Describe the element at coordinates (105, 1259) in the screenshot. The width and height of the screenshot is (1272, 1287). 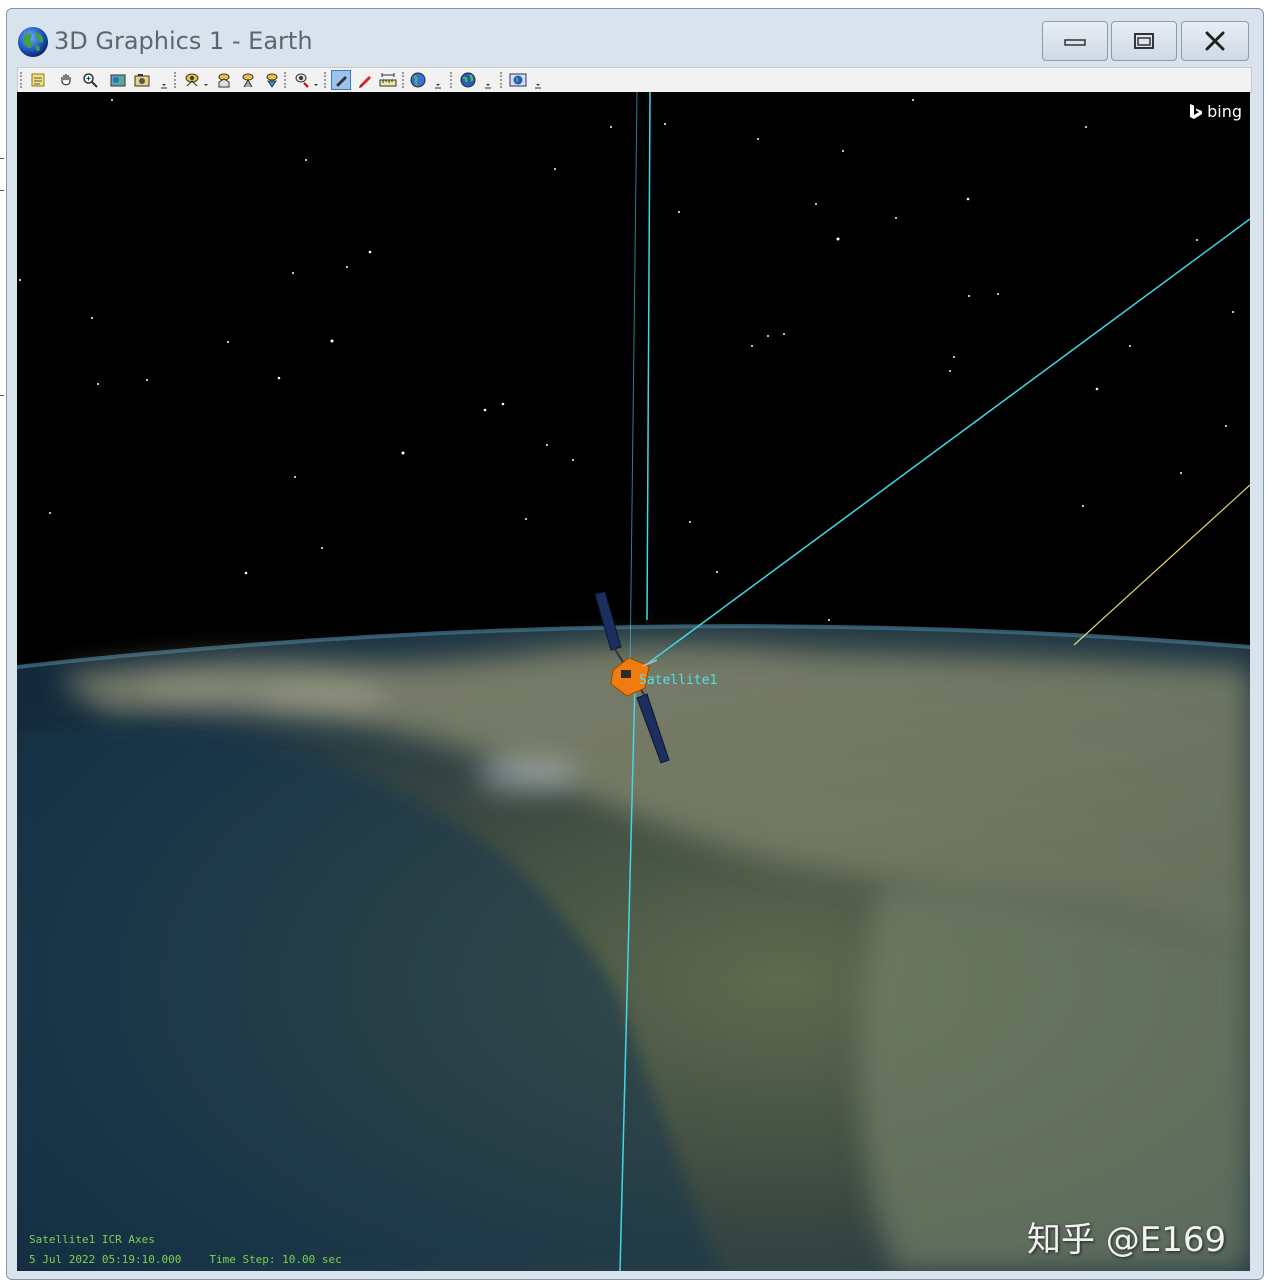
I see `hud-date-time: 5 Jul 2022 05:19:10.000` at that location.